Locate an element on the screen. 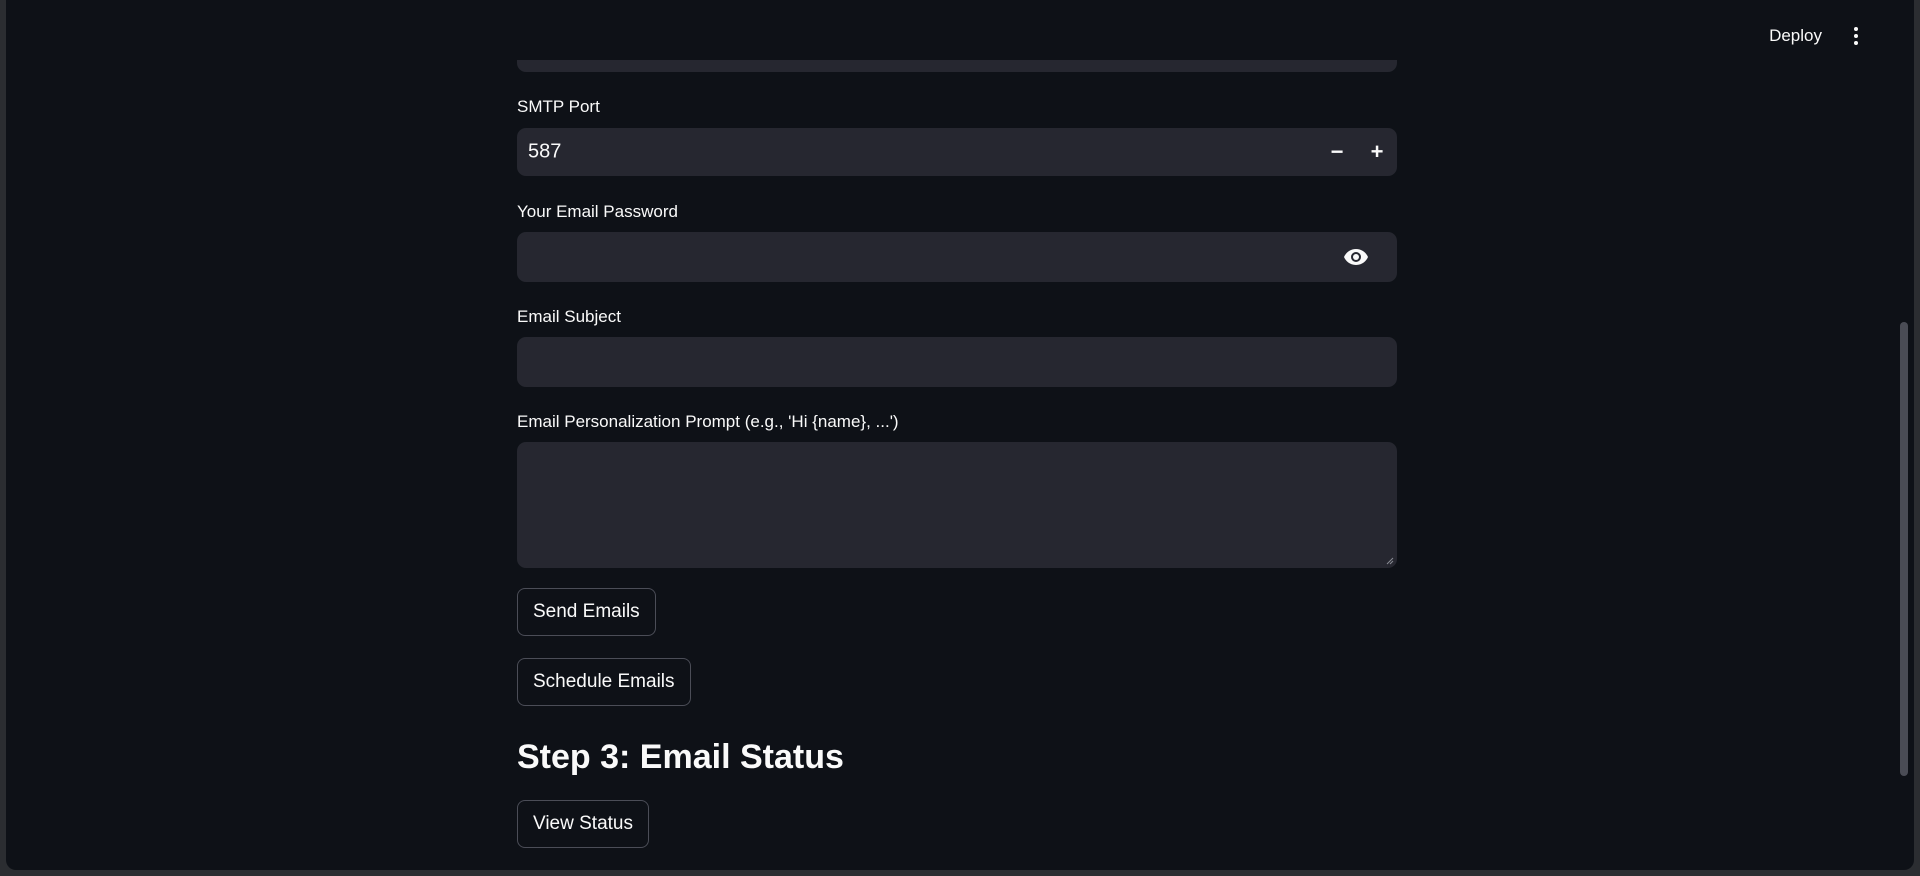  stepper-controls: − + is located at coordinates (1357, 152).